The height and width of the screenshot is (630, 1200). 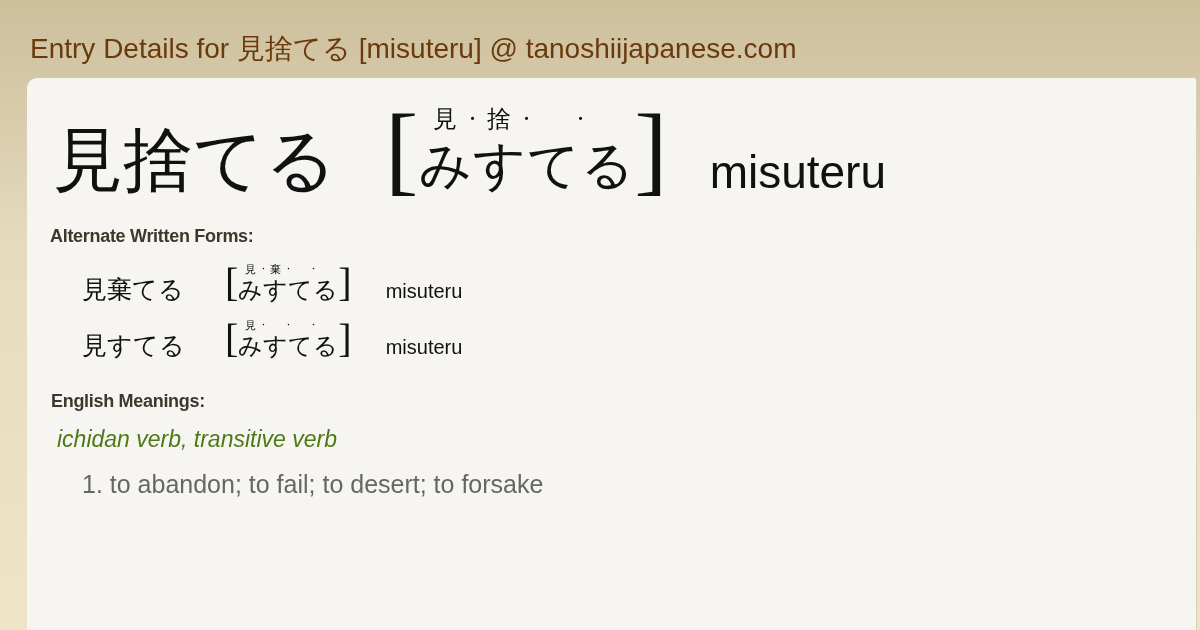 I want to click on section-heading: Alternate Written Forms:, so click(x=152, y=236).